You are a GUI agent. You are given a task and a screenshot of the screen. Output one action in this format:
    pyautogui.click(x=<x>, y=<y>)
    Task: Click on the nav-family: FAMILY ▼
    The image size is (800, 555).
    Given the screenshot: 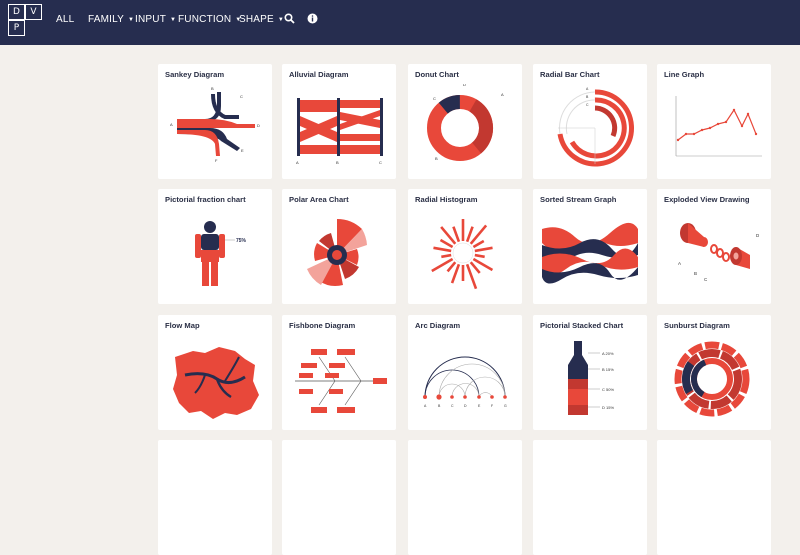 What is the action you would take?
    pyautogui.click(x=111, y=19)
    